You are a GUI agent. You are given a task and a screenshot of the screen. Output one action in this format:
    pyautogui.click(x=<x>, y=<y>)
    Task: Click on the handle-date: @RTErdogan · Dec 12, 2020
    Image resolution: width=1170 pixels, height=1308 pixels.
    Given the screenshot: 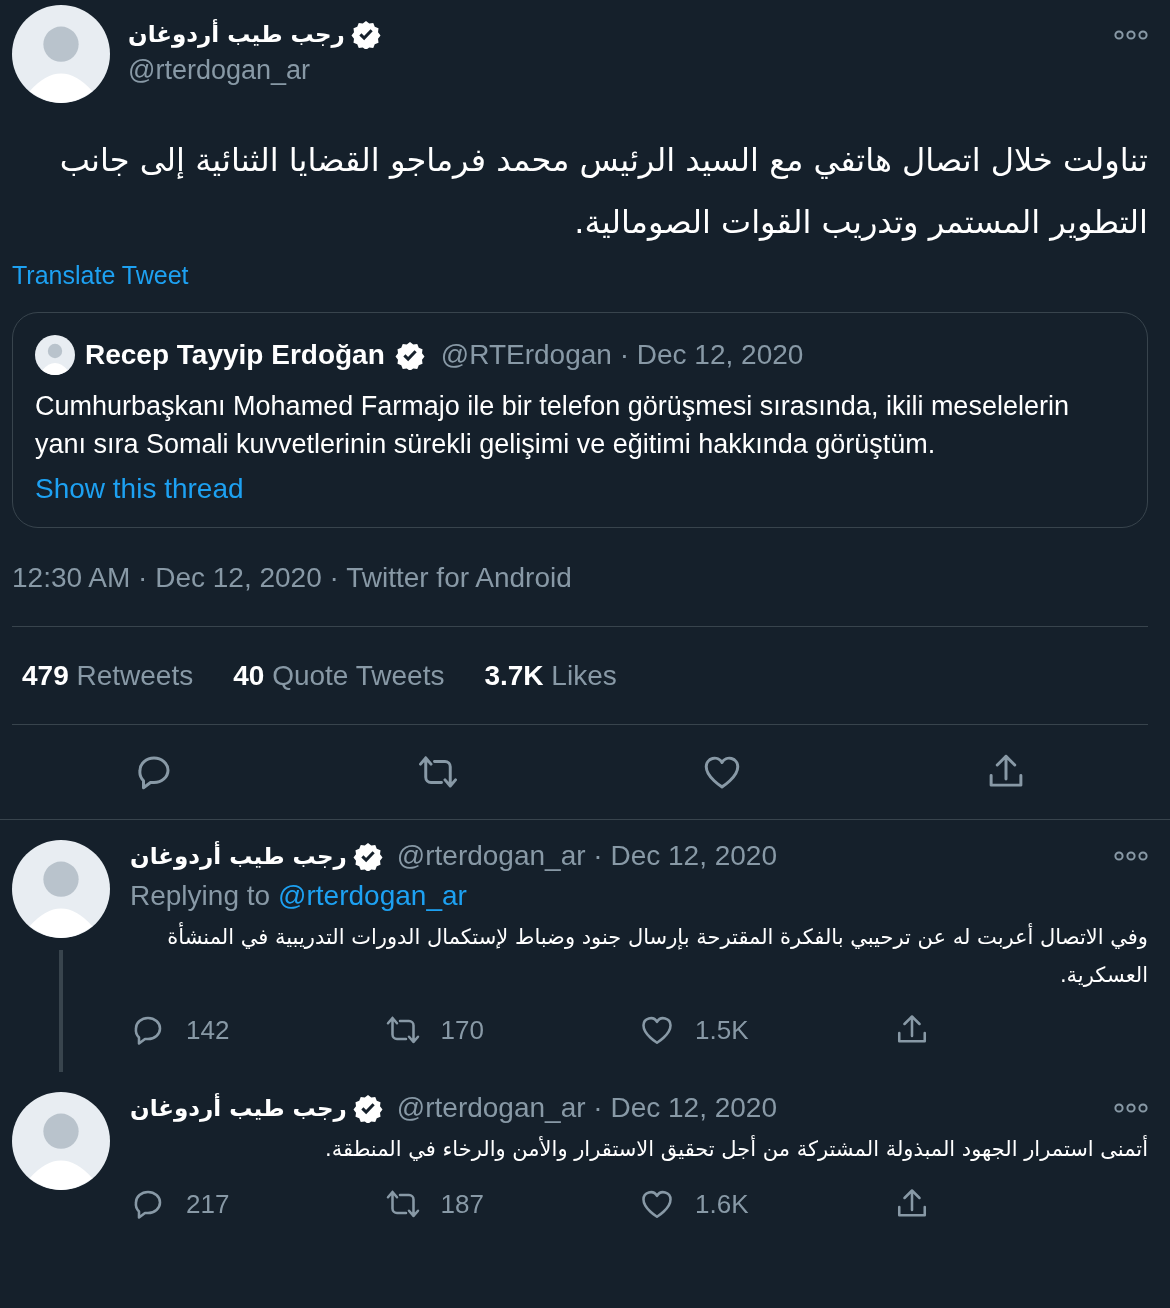 What is the action you would take?
    pyautogui.click(x=622, y=355)
    